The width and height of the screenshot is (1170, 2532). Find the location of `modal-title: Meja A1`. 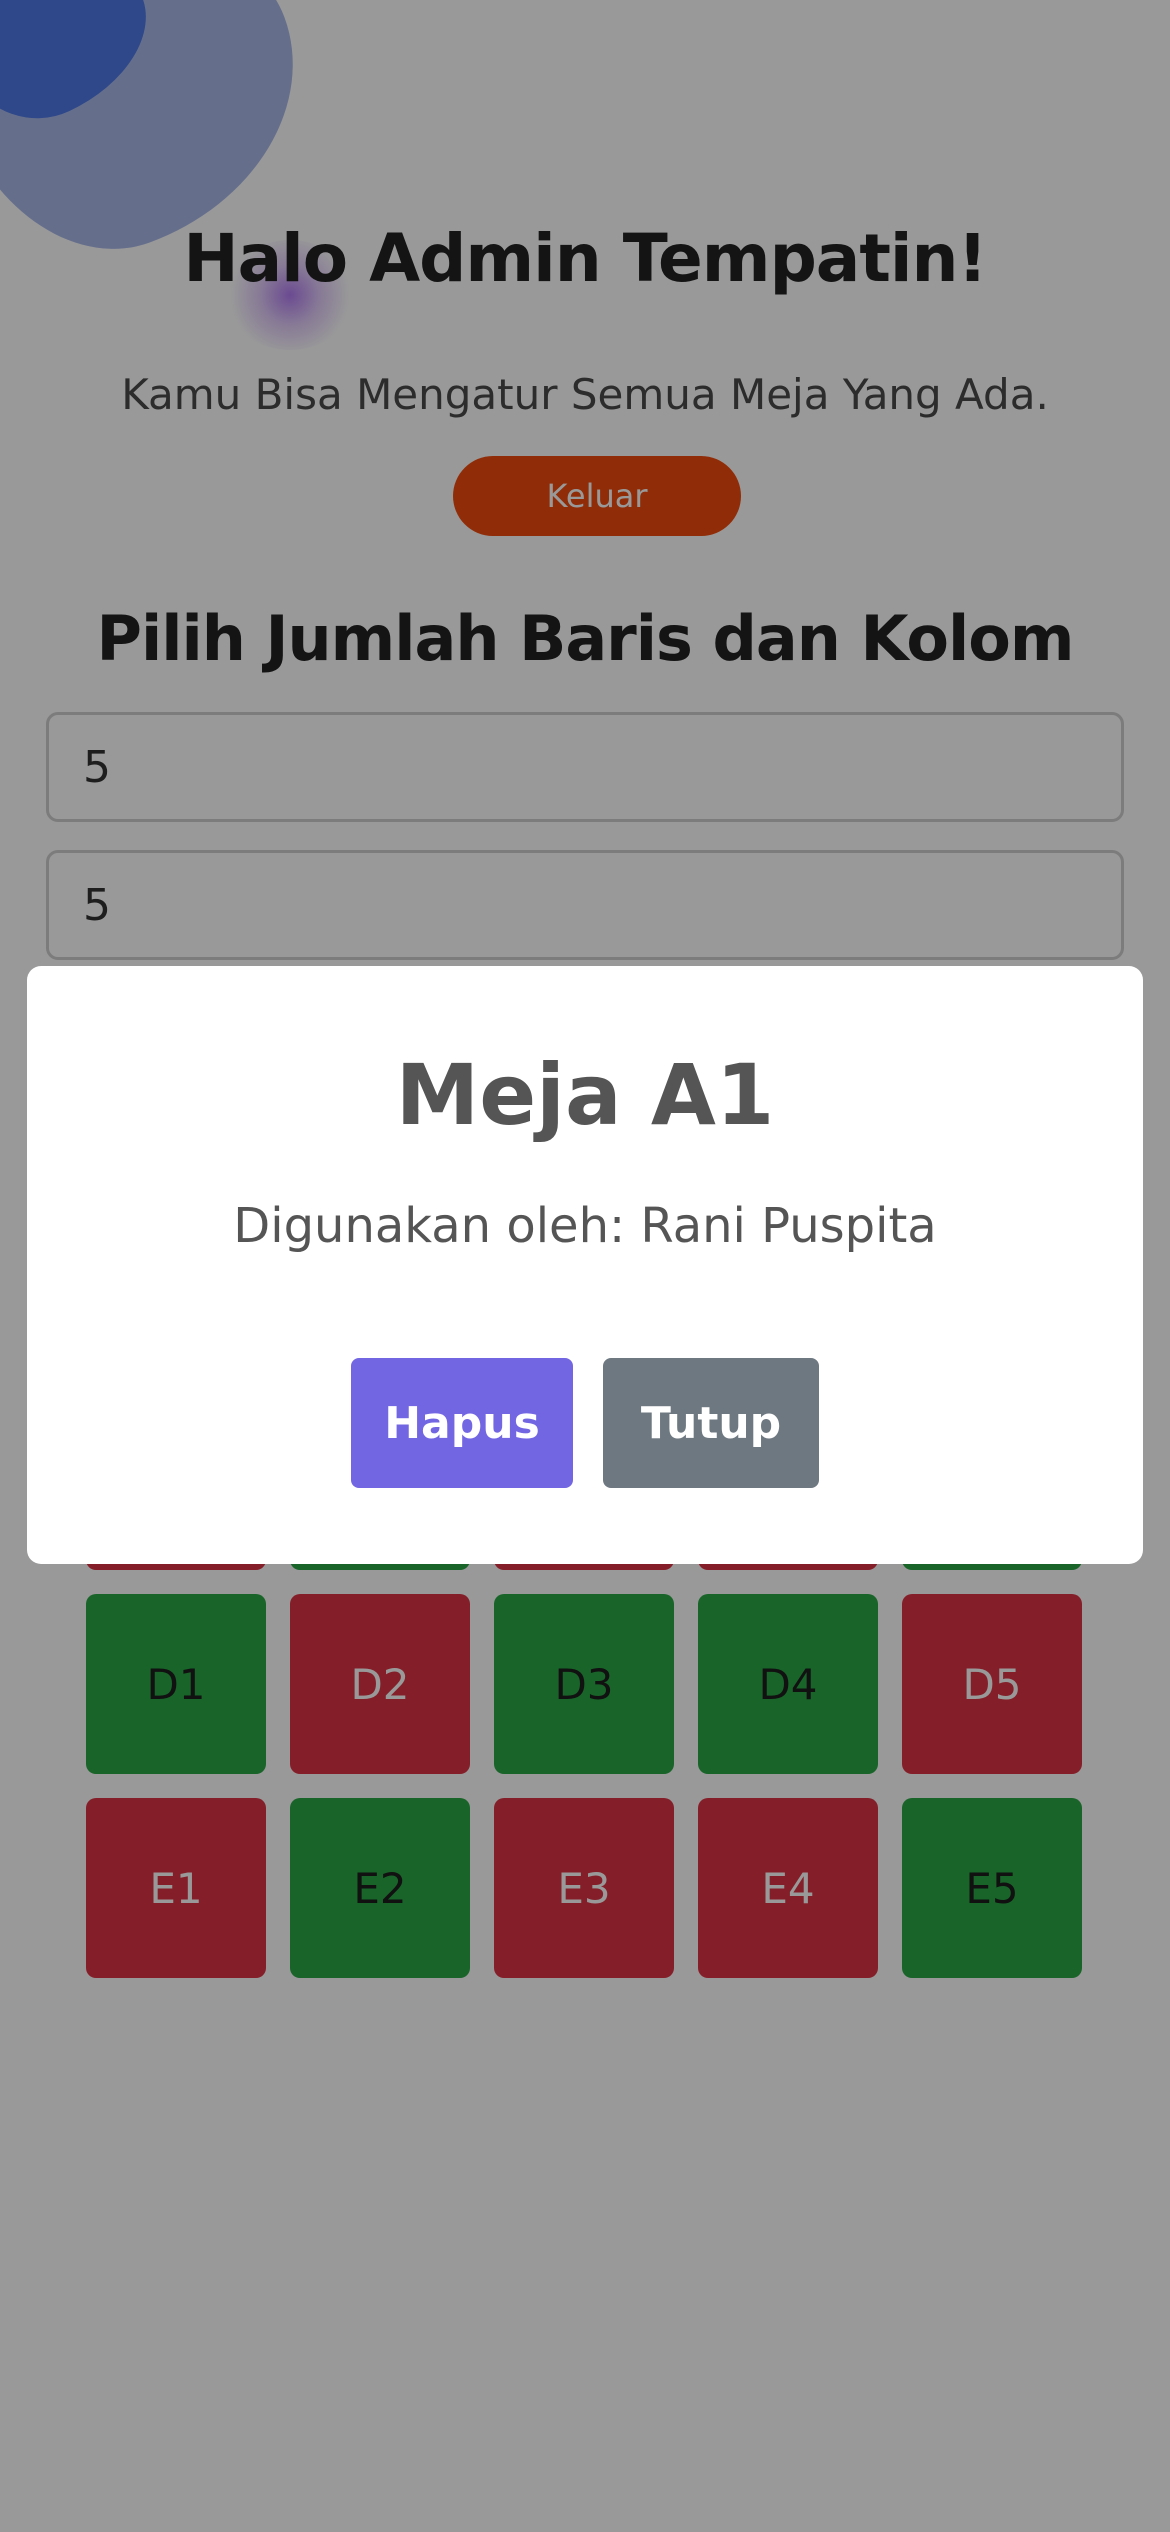

modal-title: Meja A1 is located at coordinates (585, 1095).